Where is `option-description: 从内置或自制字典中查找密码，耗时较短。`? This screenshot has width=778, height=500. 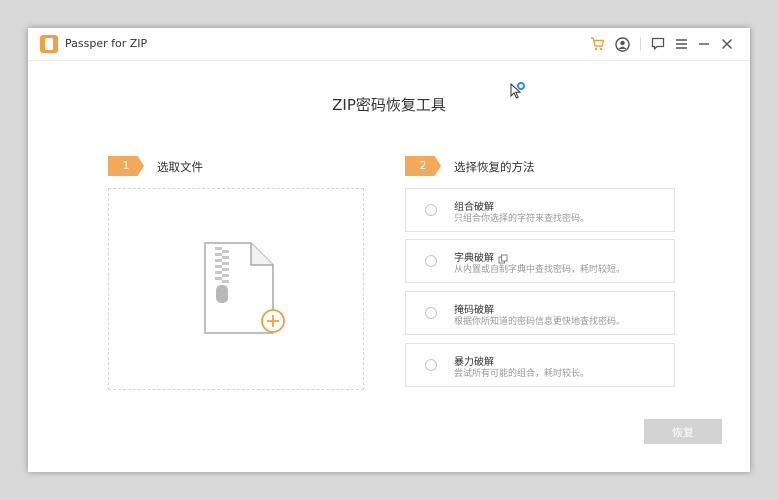 option-description: 从内置或自制字典中查找密码，耗时较短。 is located at coordinates (540, 270).